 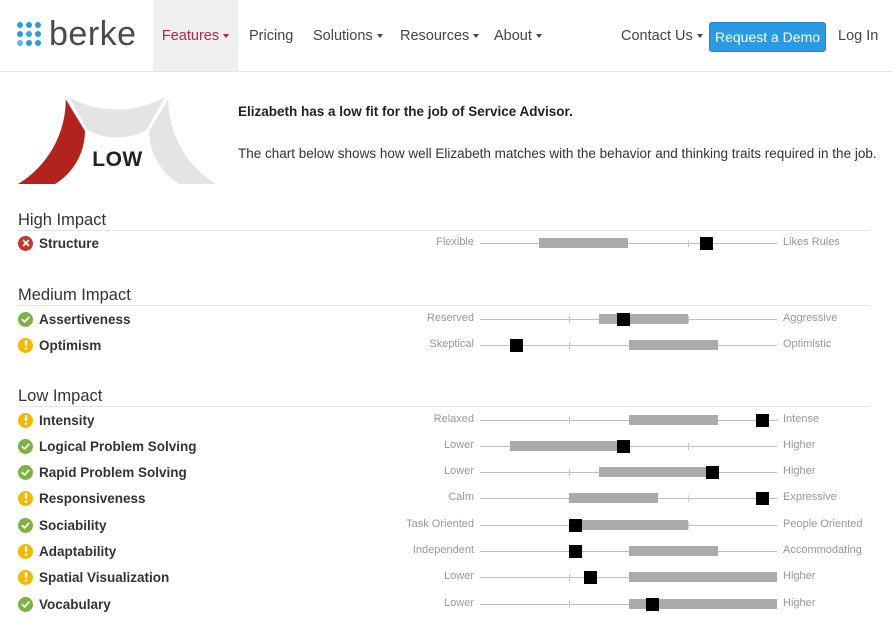 What do you see at coordinates (60, 396) in the screenshot?
I see `section-title: Low Impact` at bounding box center [60, 396].